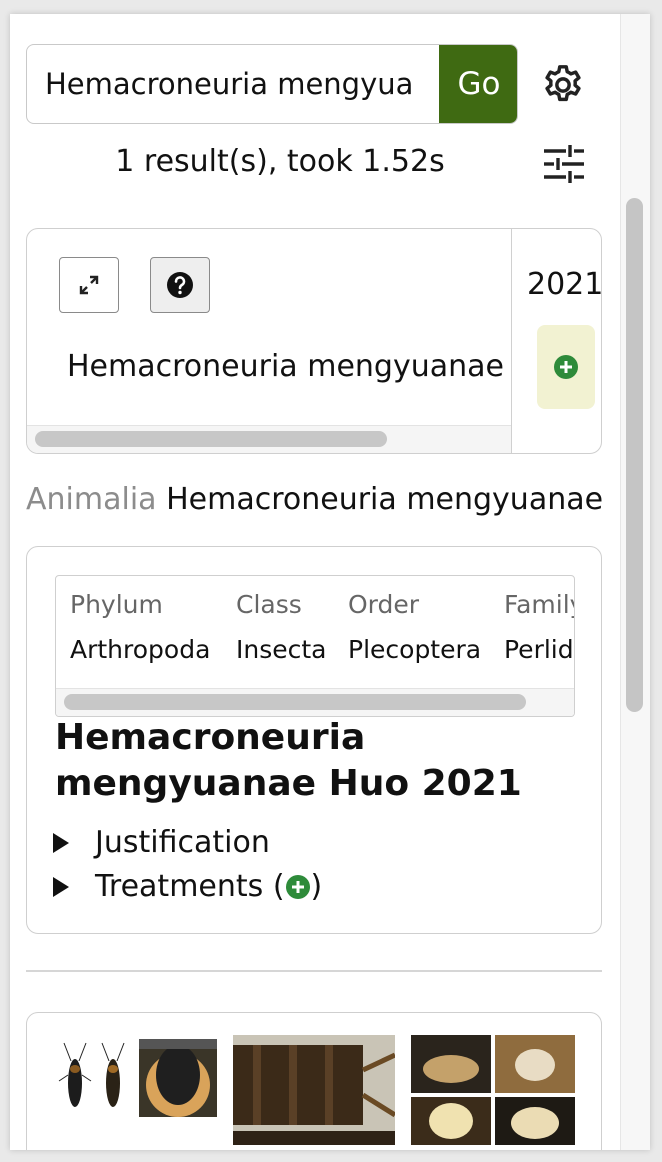  I want to click on horizontal-scrollbar-thumb, so click(211, 439).